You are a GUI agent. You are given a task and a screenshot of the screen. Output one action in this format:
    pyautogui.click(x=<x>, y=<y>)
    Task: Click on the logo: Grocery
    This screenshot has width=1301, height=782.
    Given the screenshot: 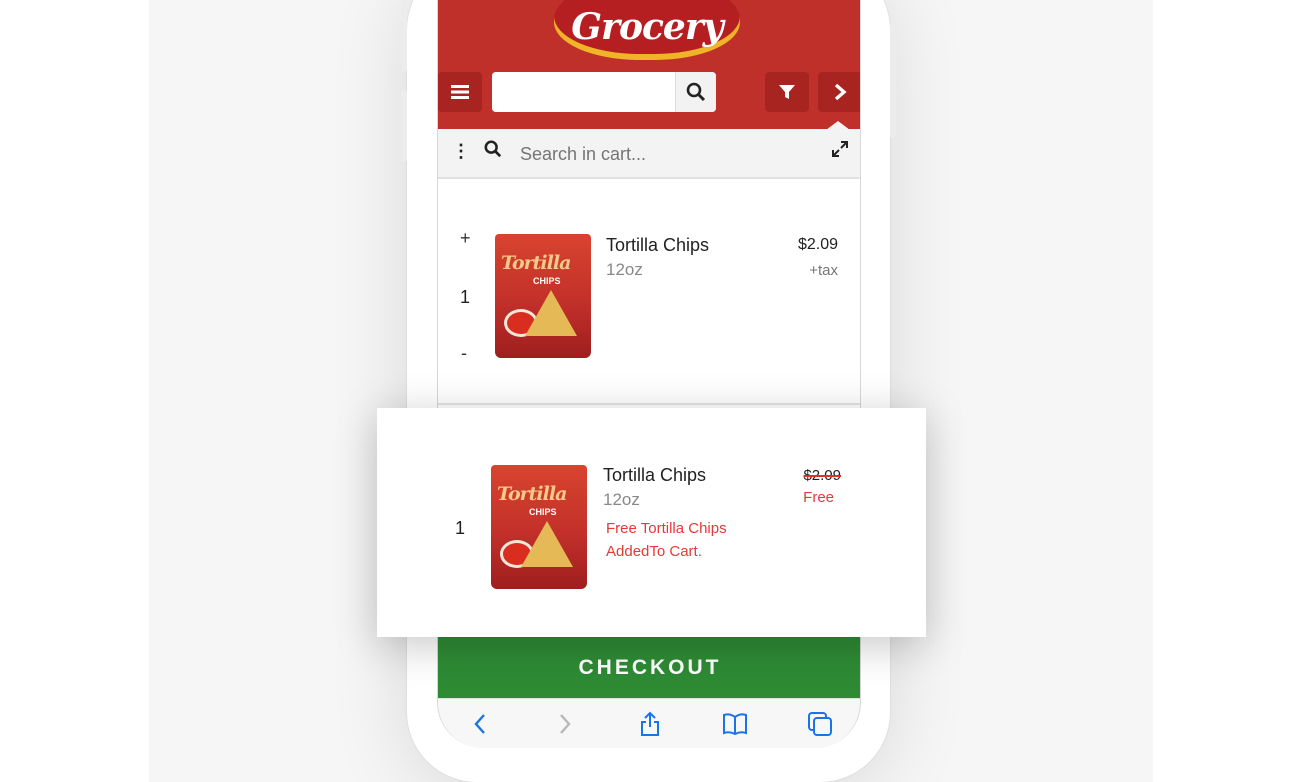 What is the action you would take?
    pyautogui.click(x=647, y=30)
    